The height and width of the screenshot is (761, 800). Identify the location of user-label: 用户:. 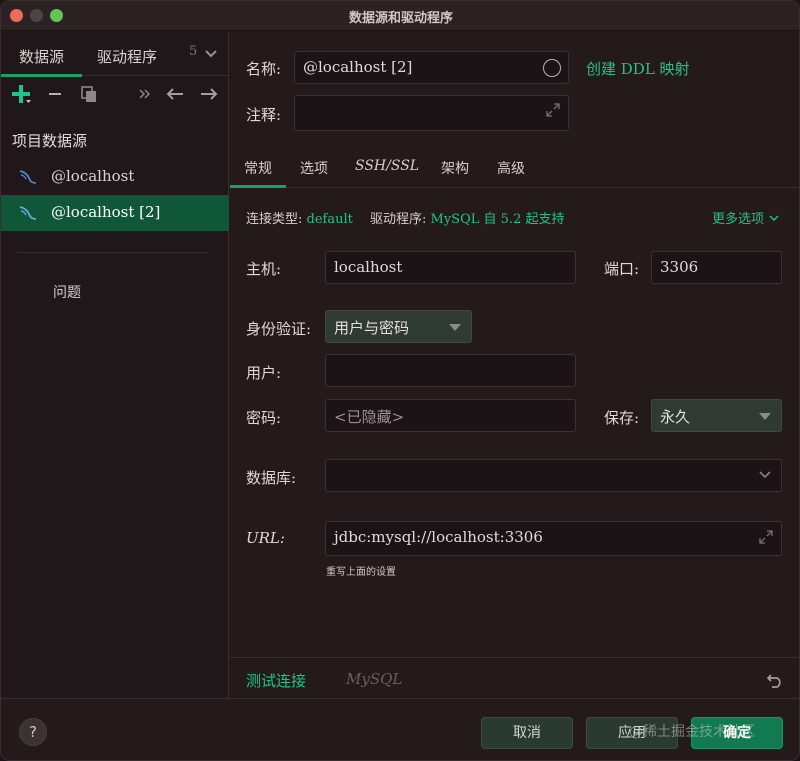
(264, 373).